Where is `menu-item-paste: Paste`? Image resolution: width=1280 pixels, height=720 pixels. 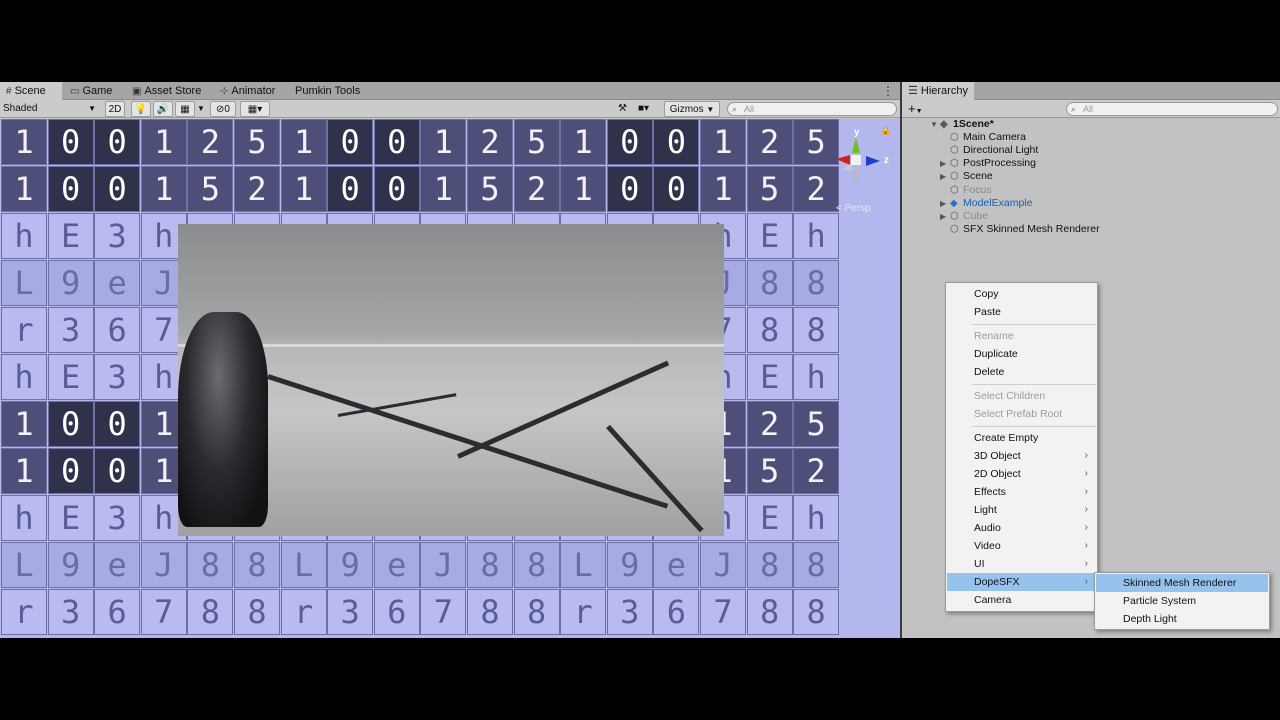
menu-item-paste: Paste is located at coordinates (1021, 312).